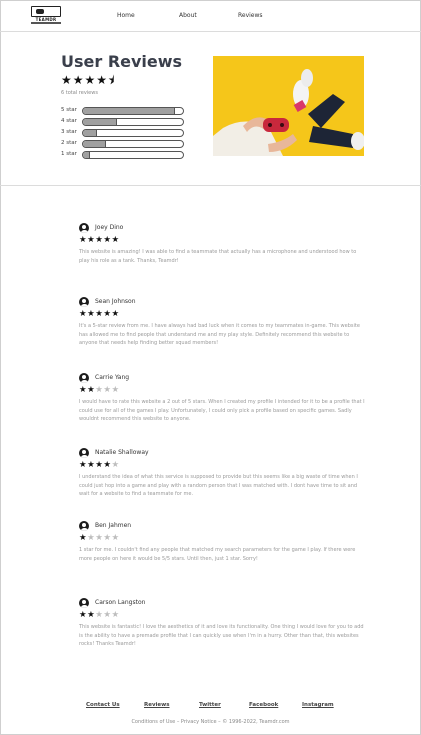  I want to click on rating-row-1: 1 star, so click(123, 155).